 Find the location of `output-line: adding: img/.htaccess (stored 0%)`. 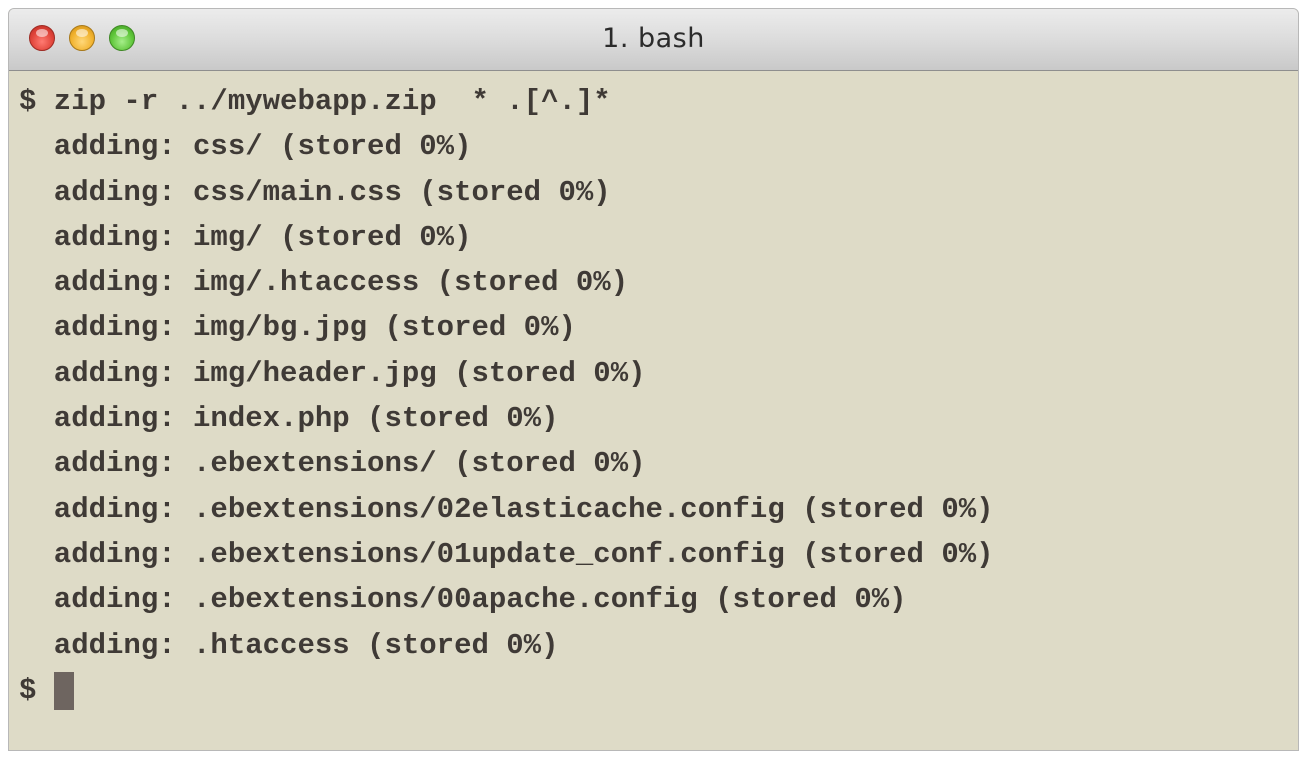

output-line: adding: img/.htaccess (stored 0%) is located at coordinates (324, 283).